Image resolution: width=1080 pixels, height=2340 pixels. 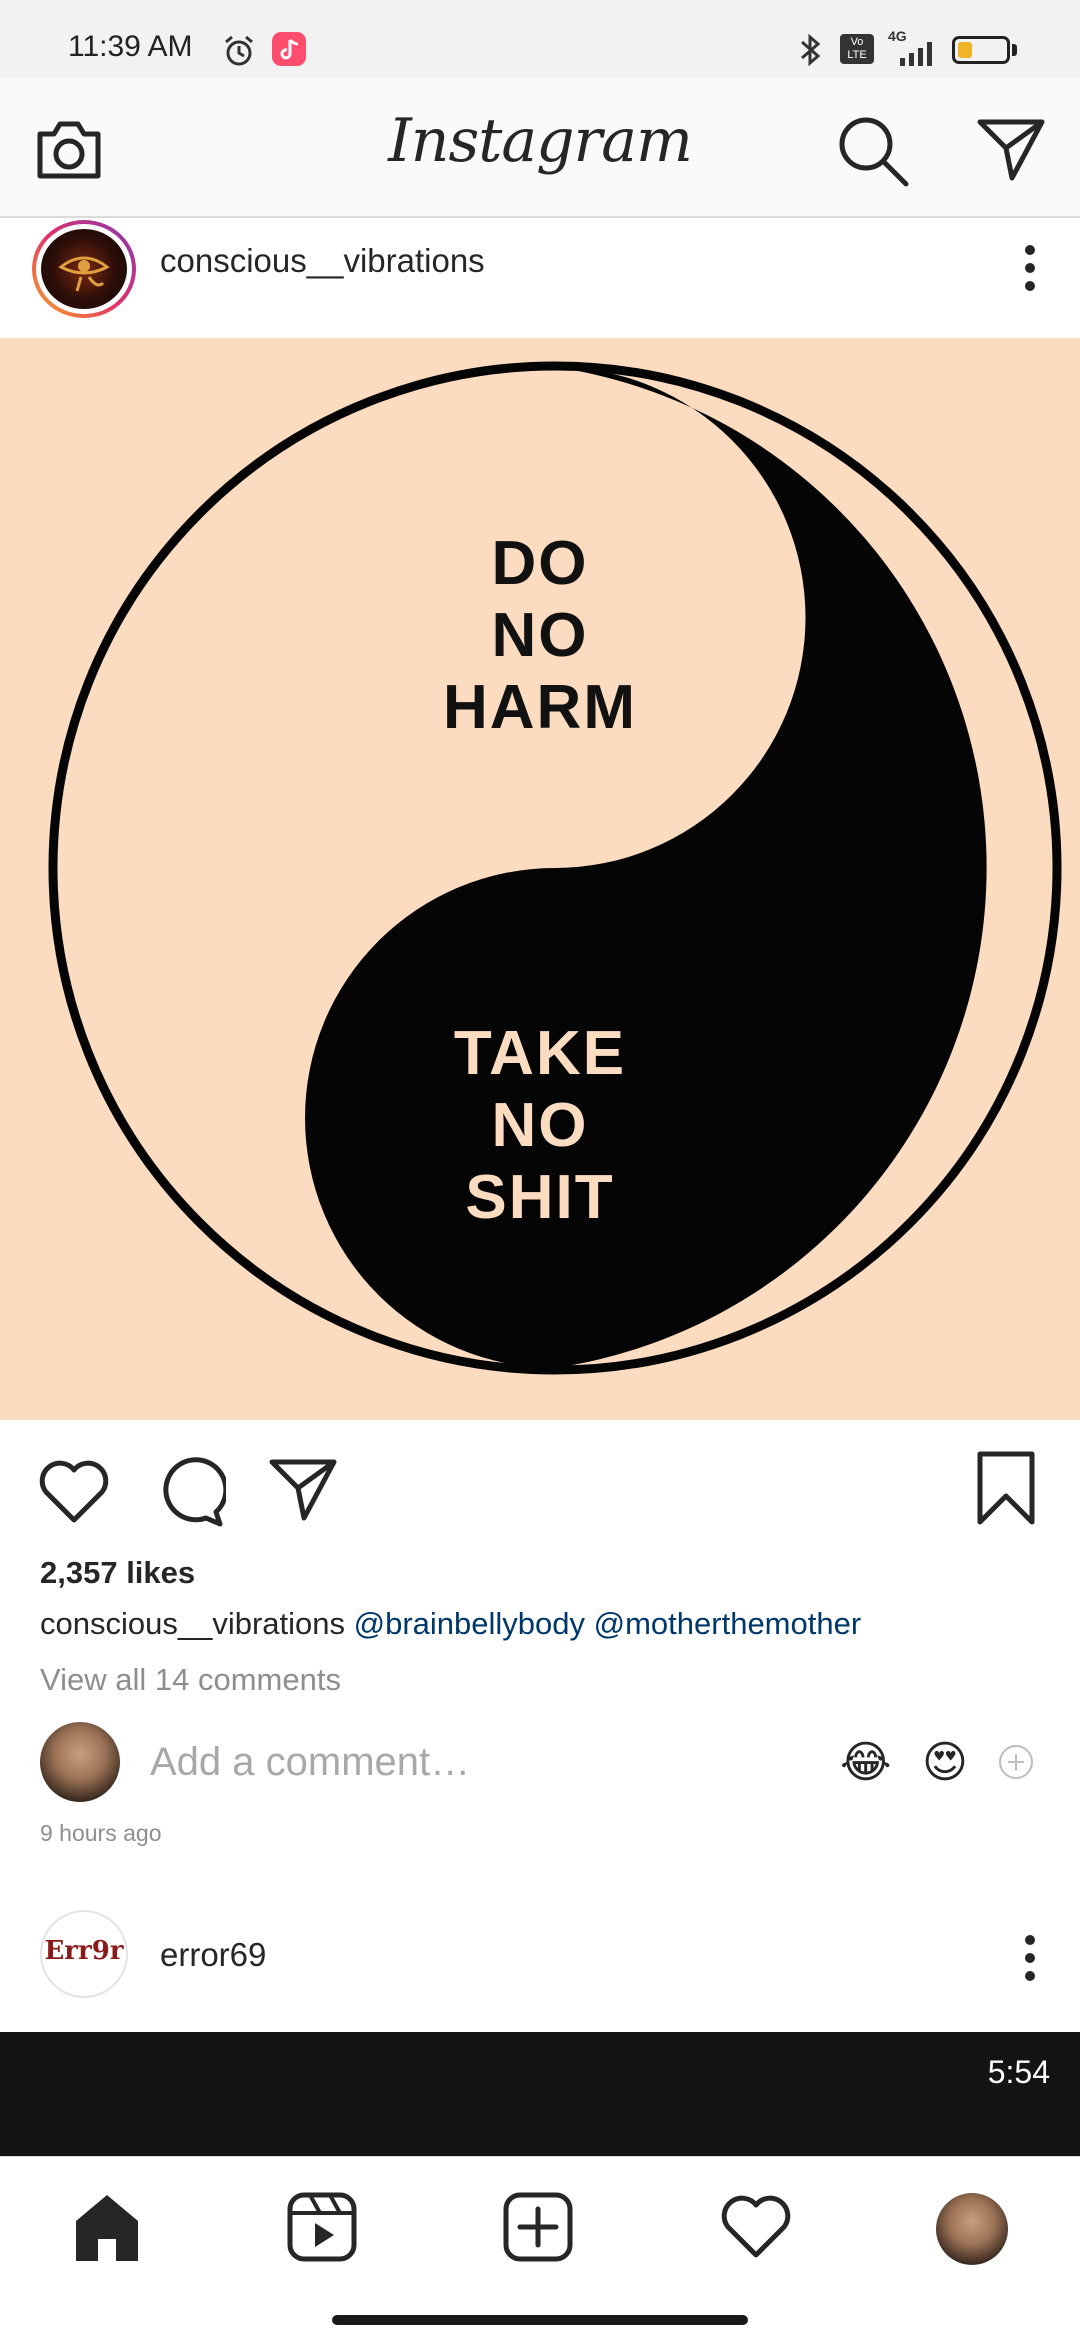 What do you see at coordinates (538, 2227) in the screenshot?
I see `new-post-icon` at bounding box center [538, 2227].